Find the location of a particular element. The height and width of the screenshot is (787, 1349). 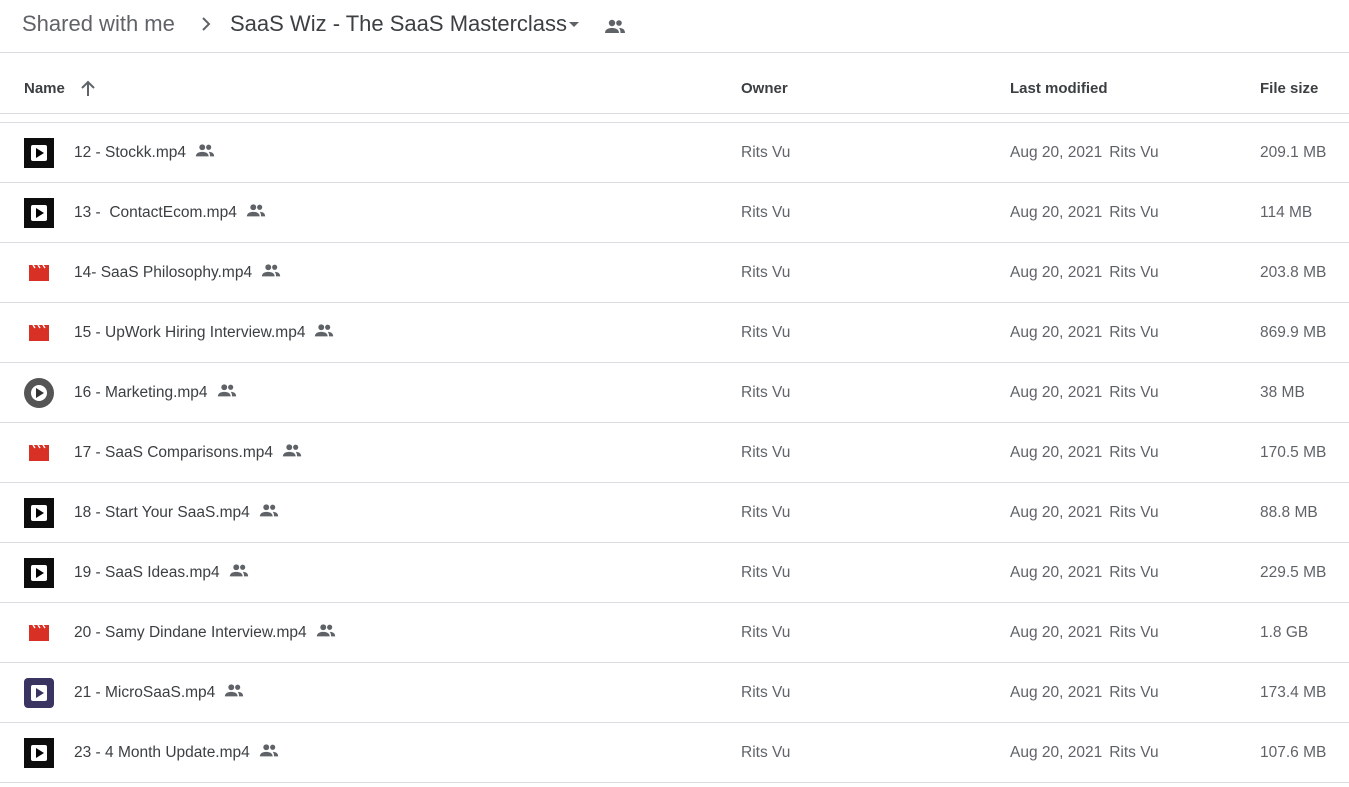

column-header-row: Name Owner Last modified File size is located at coordinates (674, 84).